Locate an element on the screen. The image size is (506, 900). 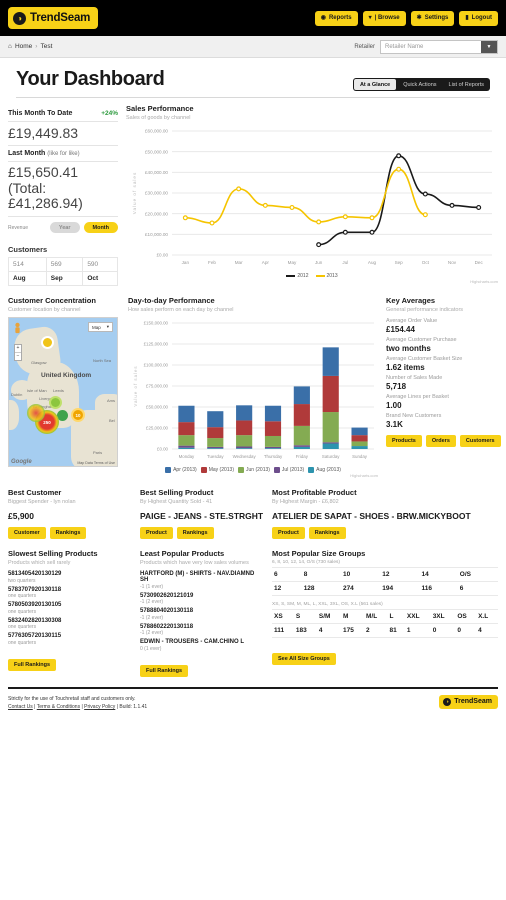
x-axis-tick-label: Sunday is located at coordinates (360, 456).